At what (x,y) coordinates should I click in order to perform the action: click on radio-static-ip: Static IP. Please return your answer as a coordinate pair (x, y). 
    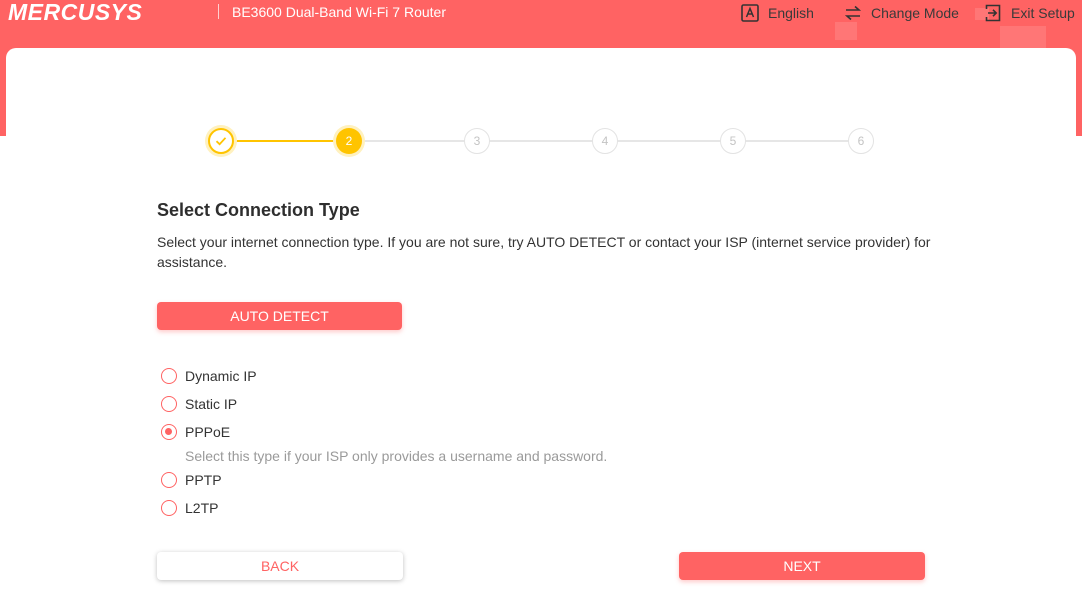
    Looking at the image, I should click on (199, 404).